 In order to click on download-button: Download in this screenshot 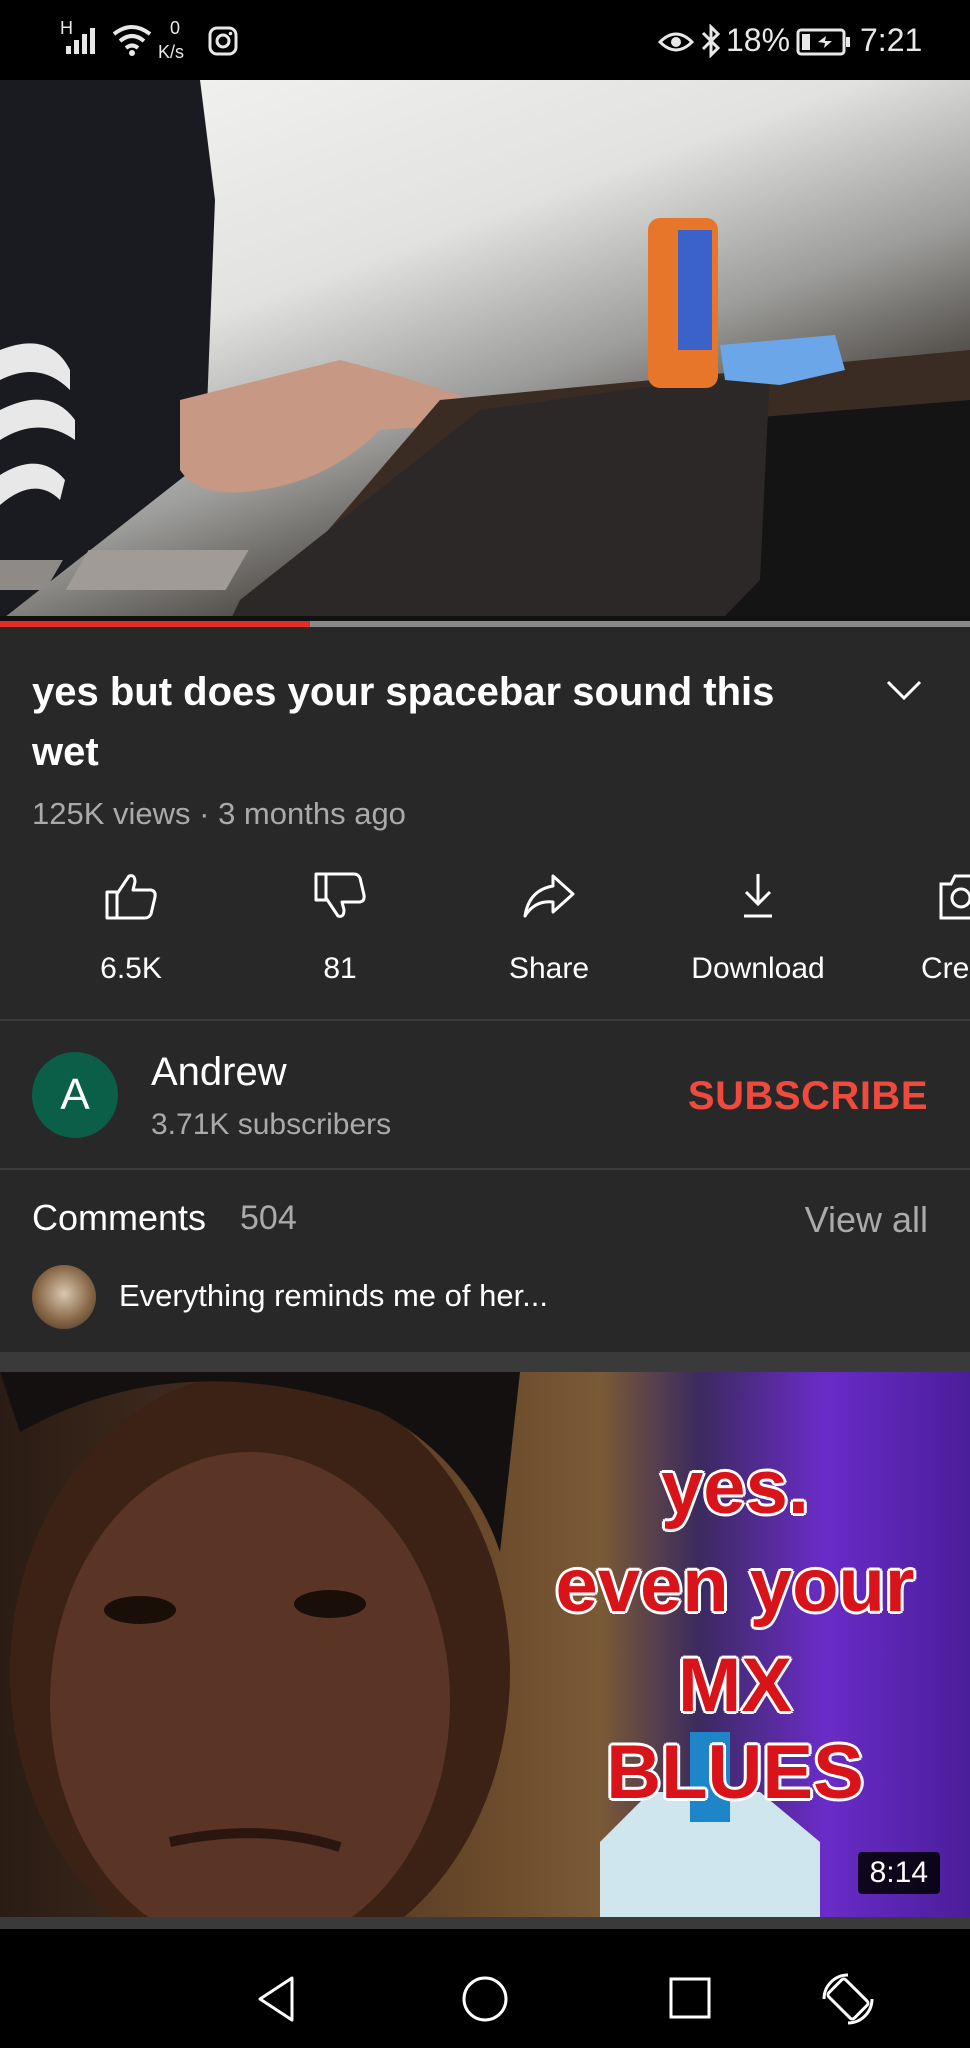, I will do `click(758, 928)`.